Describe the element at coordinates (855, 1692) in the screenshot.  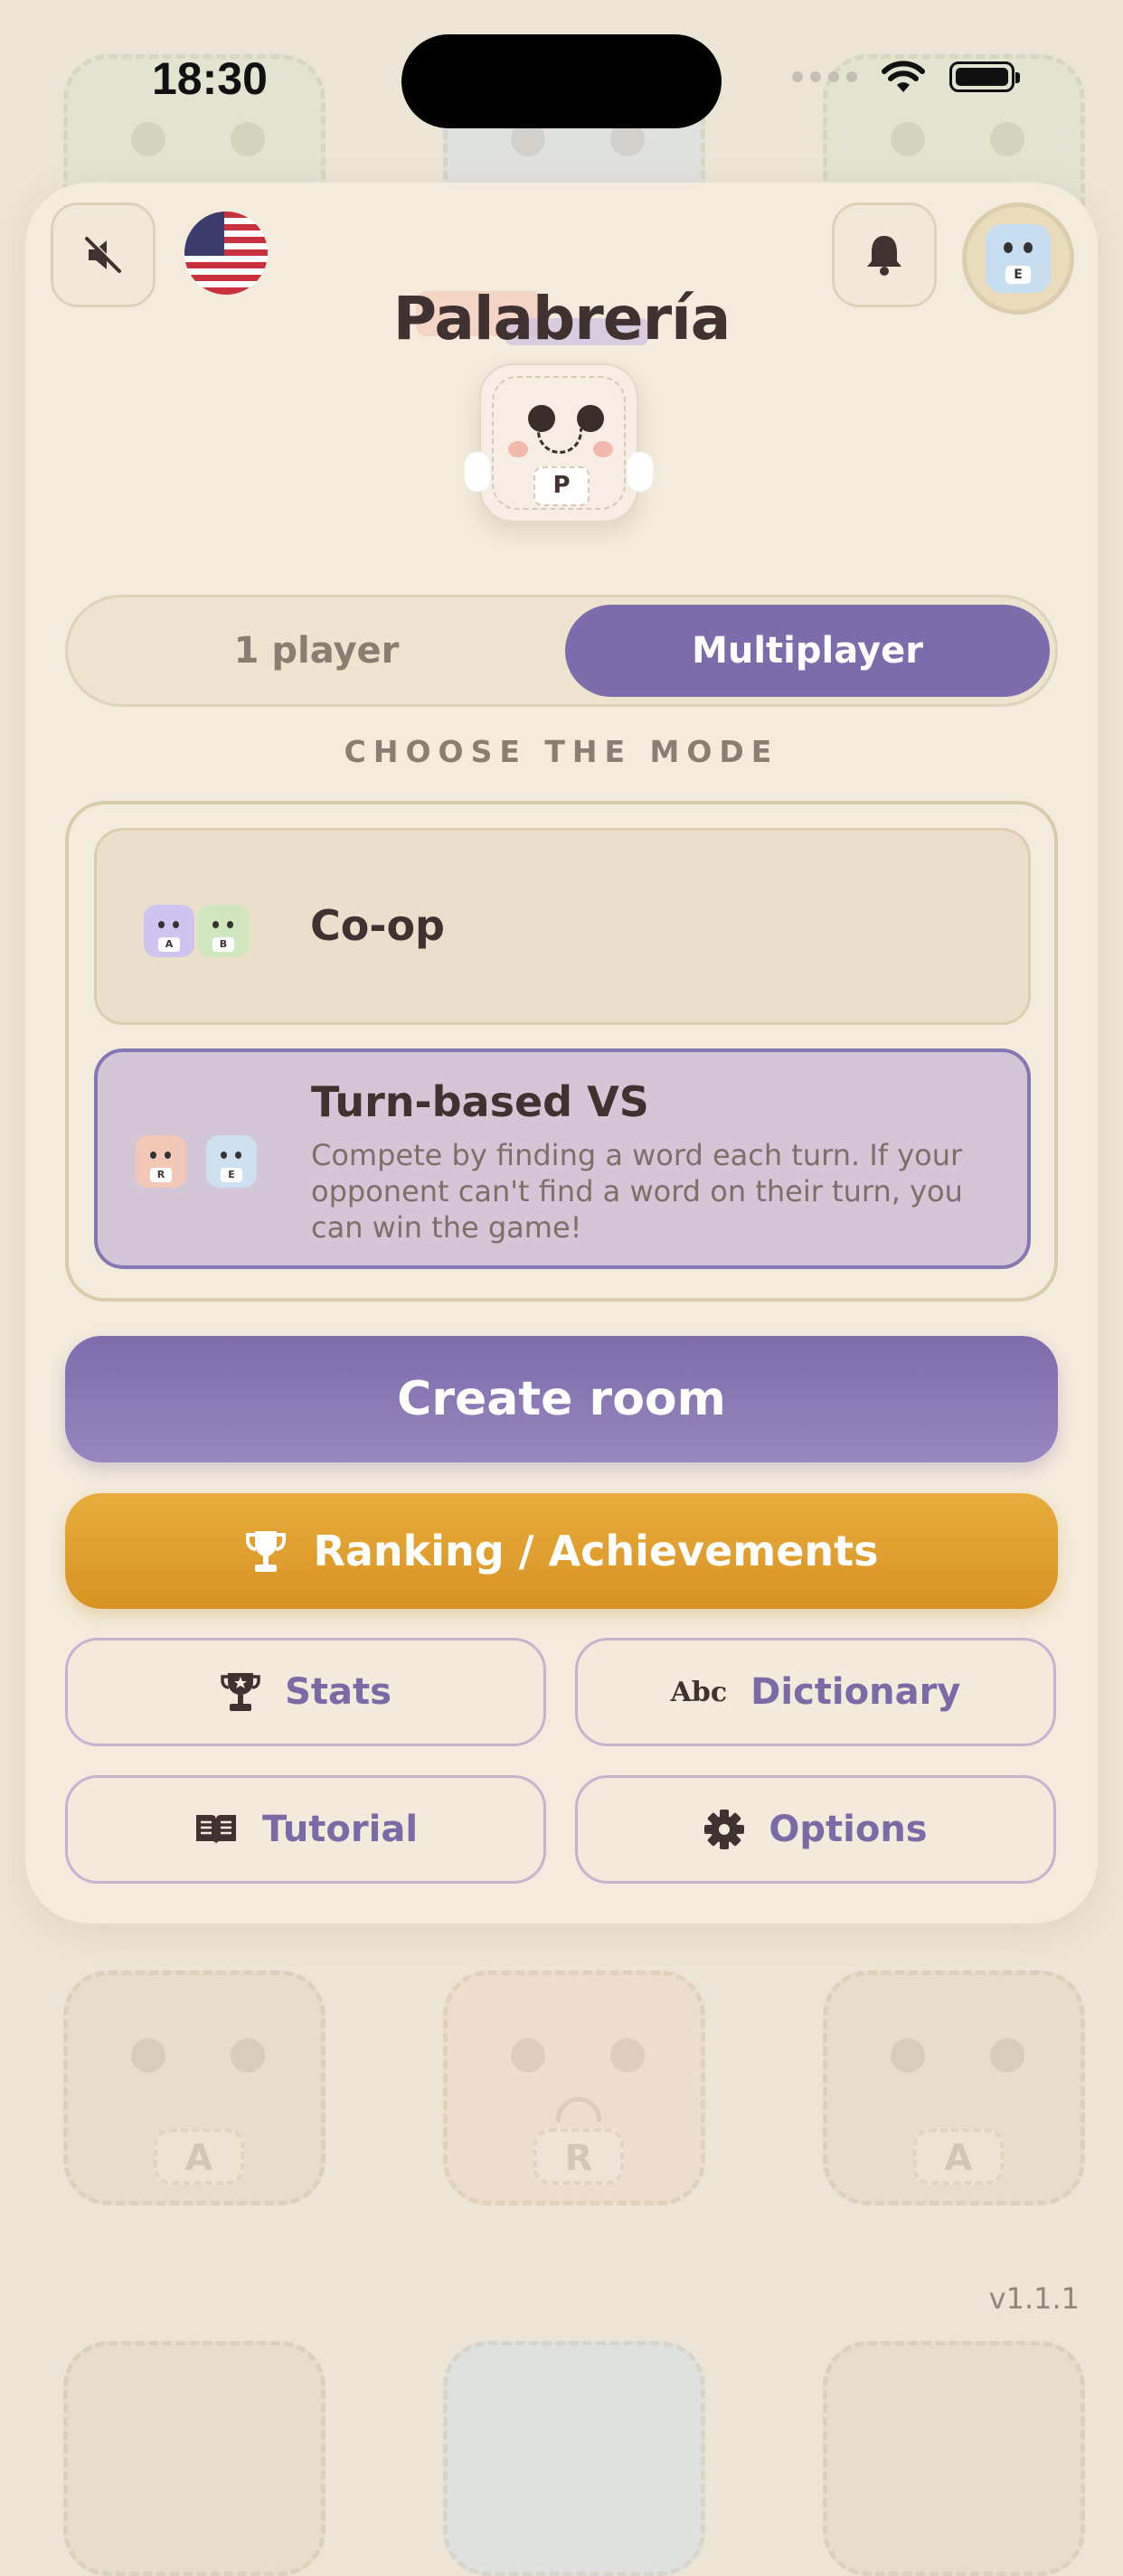
I see `dictionary-label: Dictionary` at that location.